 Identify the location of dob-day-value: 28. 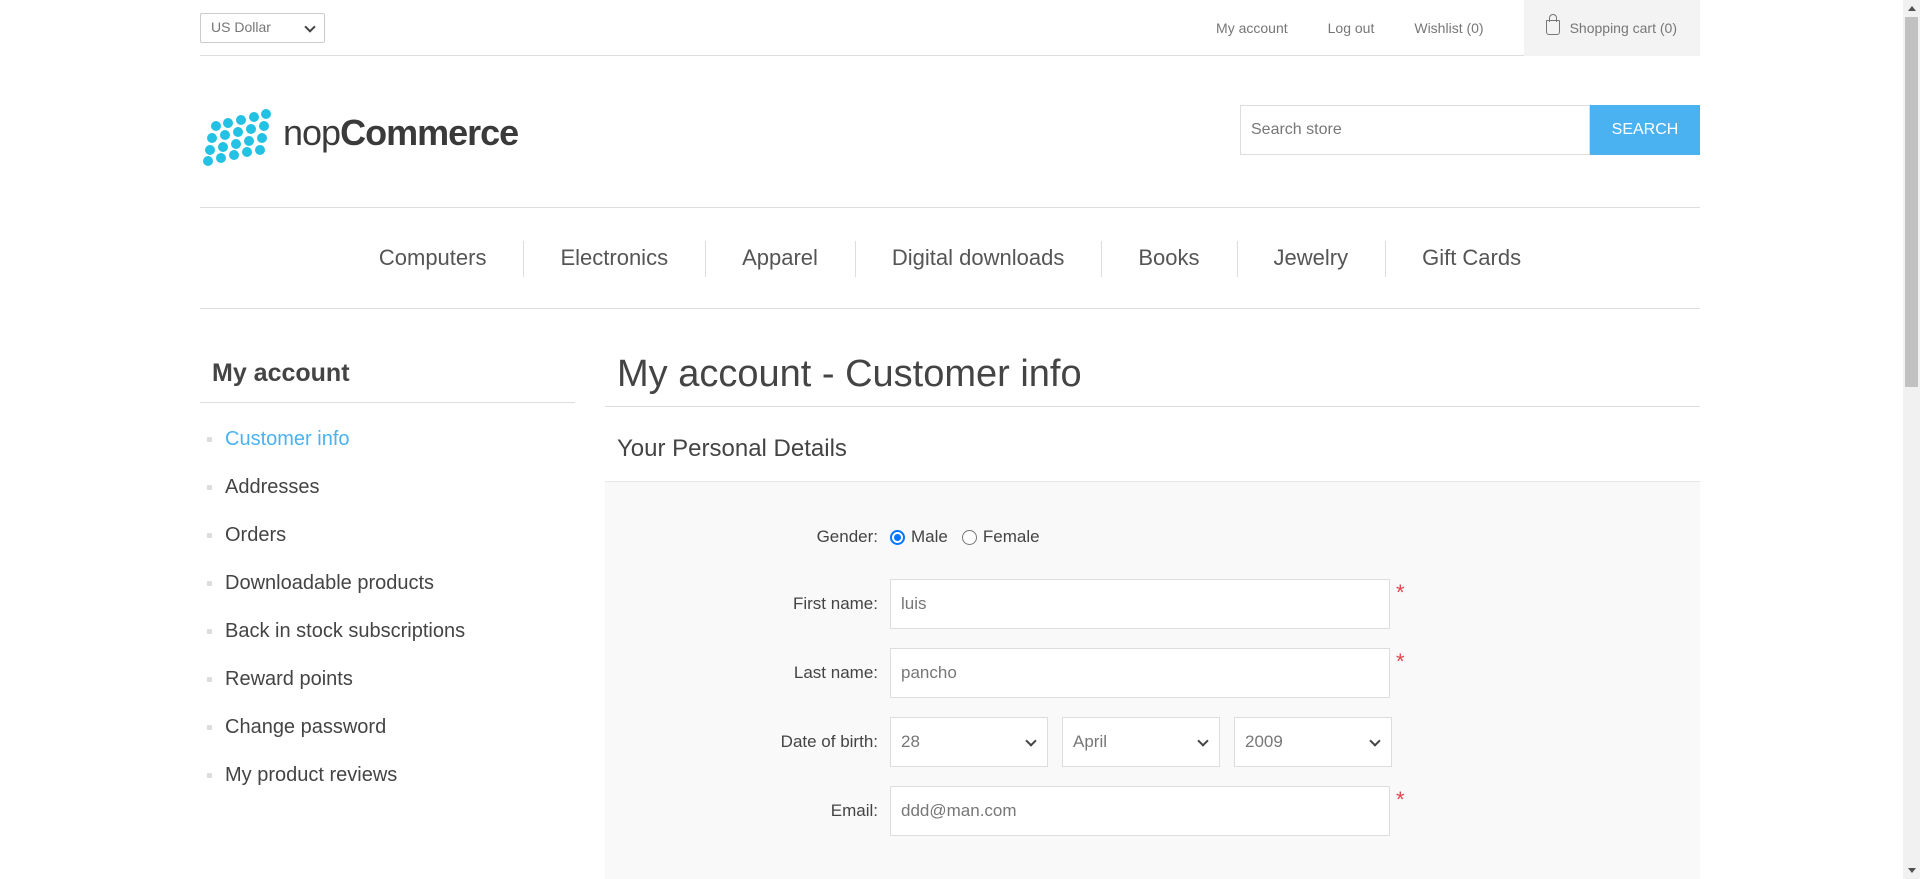
(910, 741).